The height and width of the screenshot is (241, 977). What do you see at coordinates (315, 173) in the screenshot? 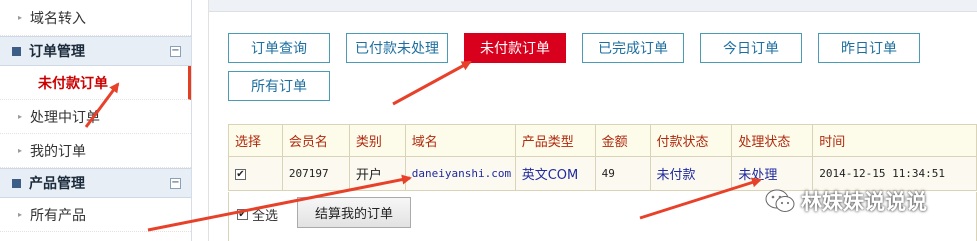
I see `member-cell: 207197` at bounding box center [315, 173].